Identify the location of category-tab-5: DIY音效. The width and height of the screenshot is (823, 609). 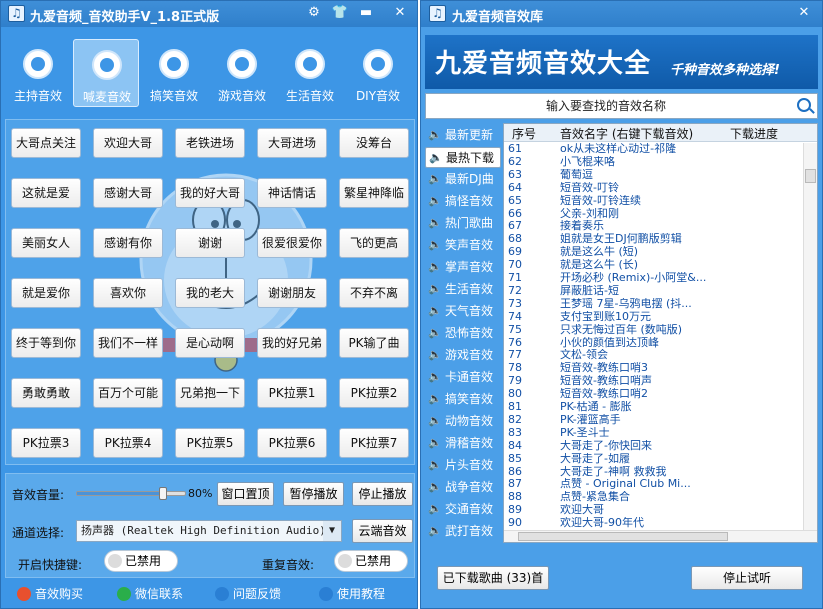
(378, 73).